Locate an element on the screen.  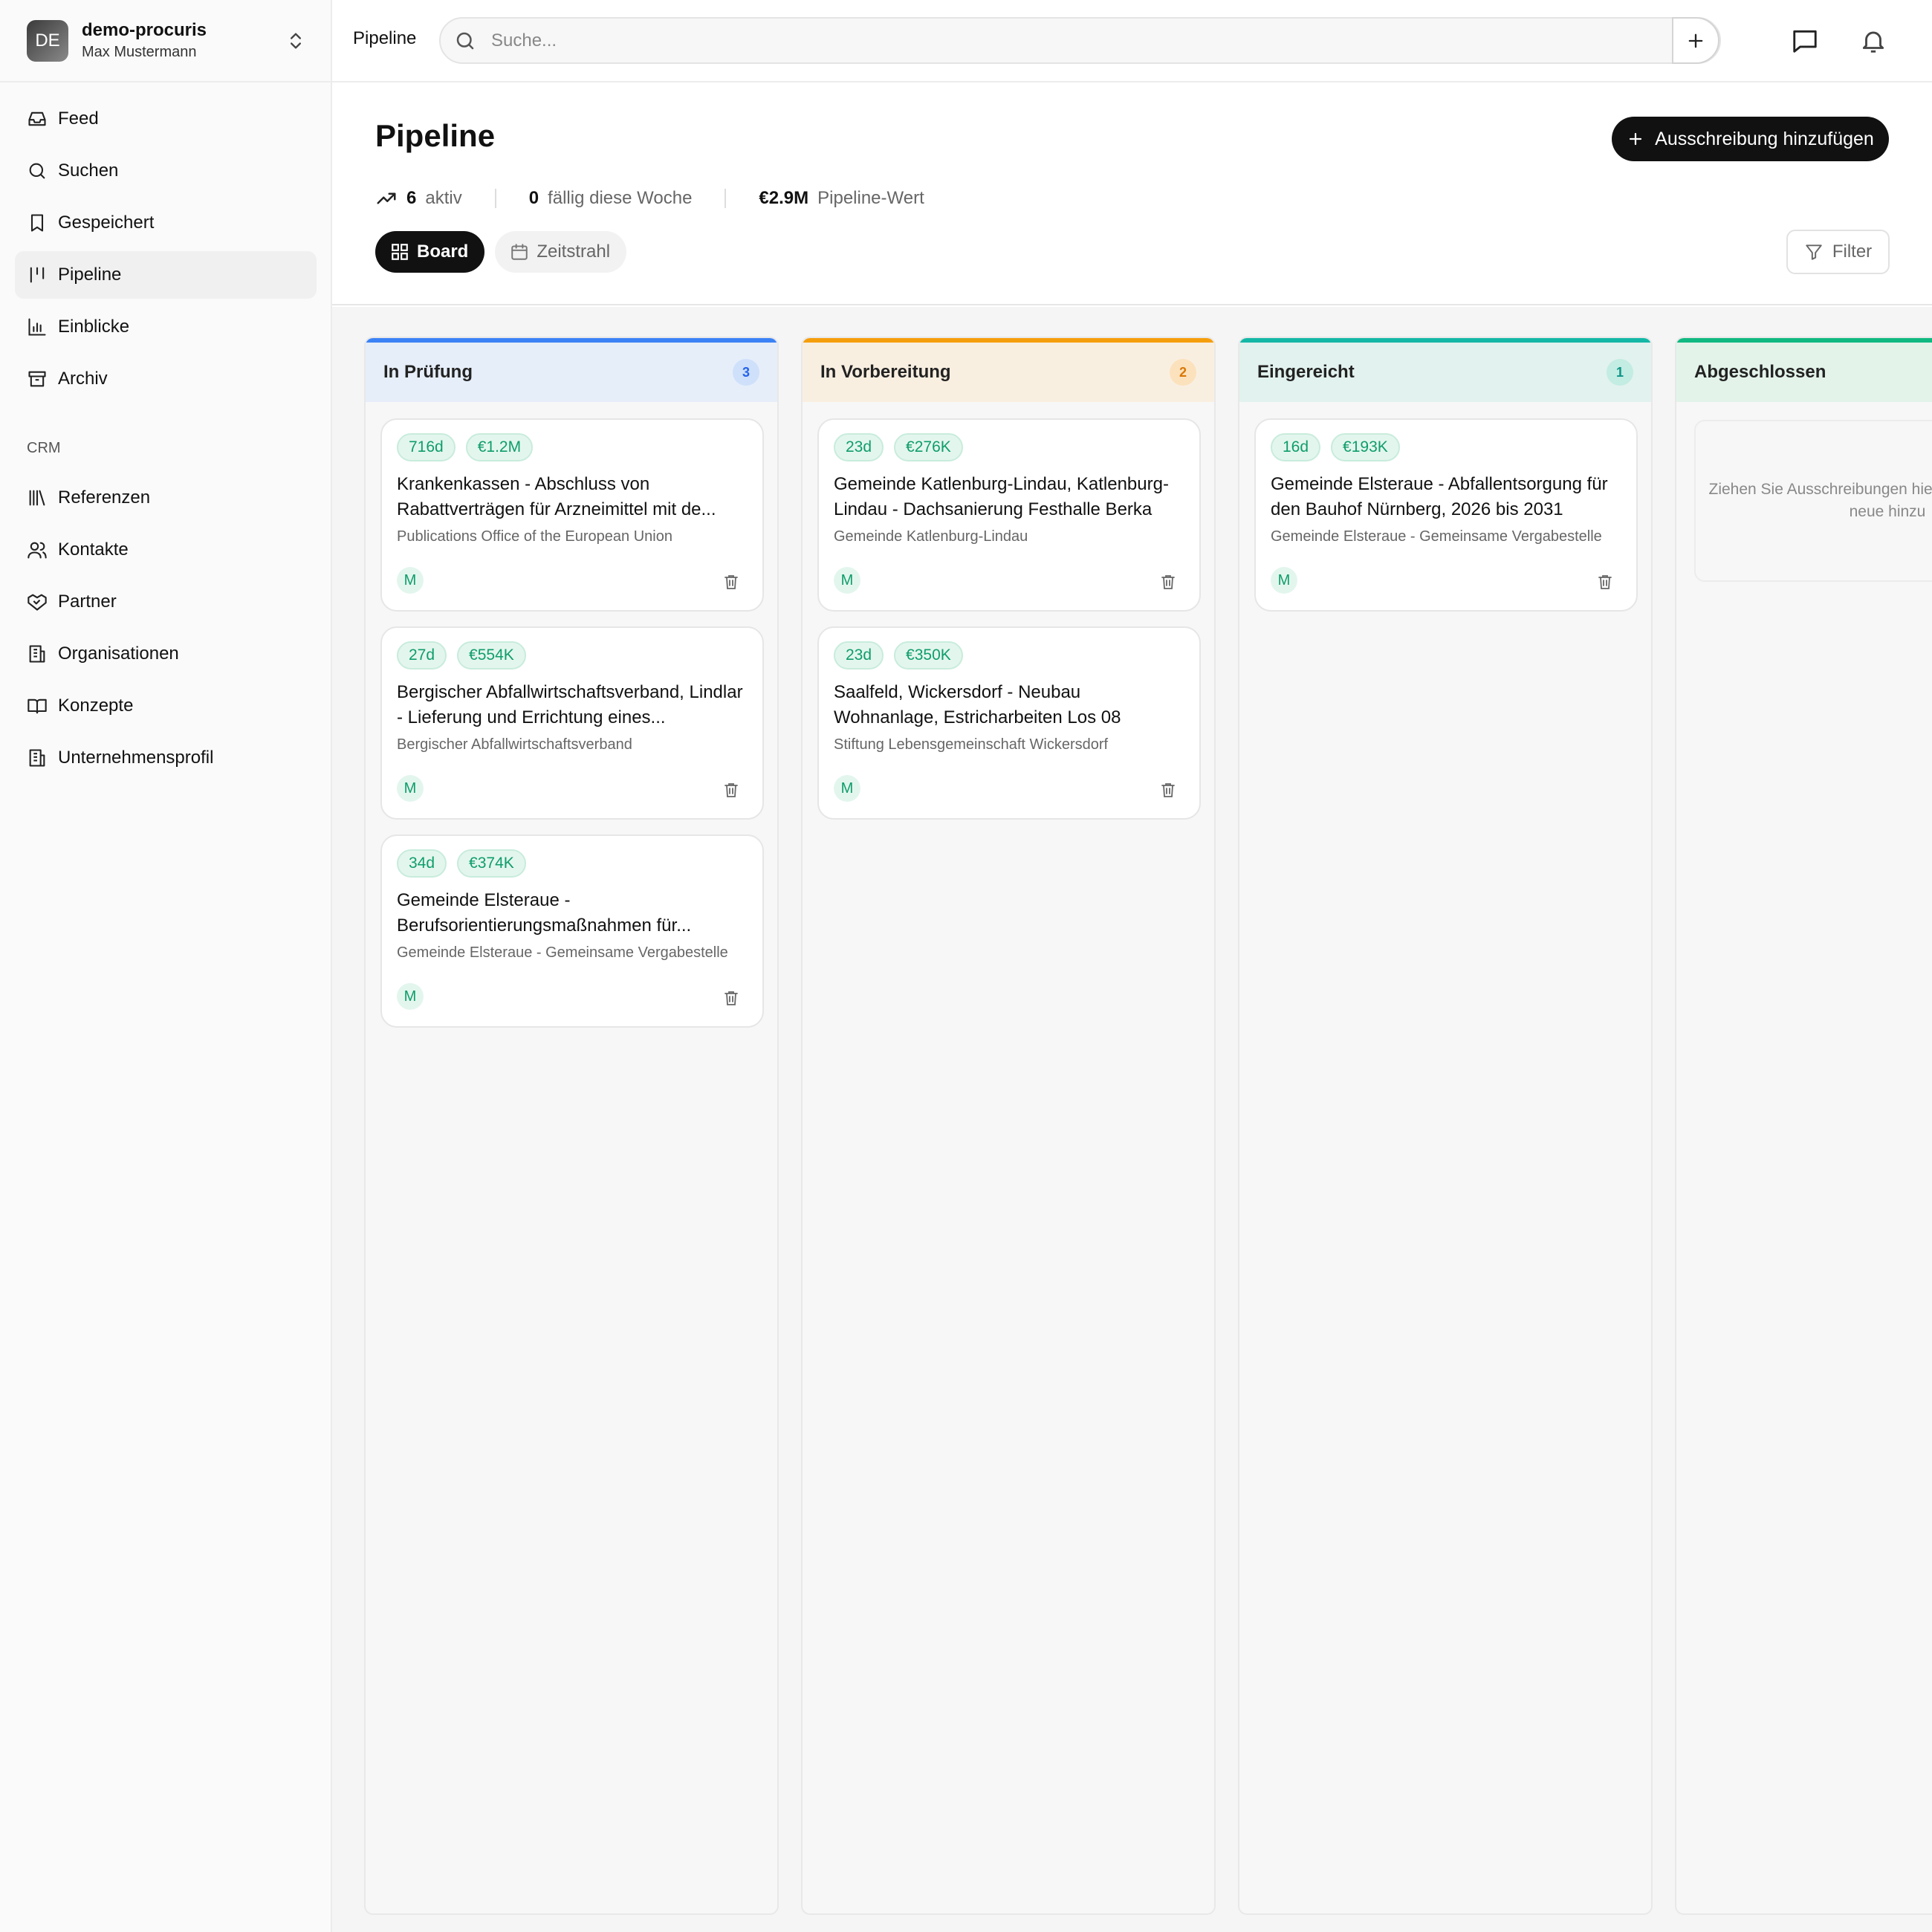
workspace-user: Max Mustermann is located at coordinates (139, 52).